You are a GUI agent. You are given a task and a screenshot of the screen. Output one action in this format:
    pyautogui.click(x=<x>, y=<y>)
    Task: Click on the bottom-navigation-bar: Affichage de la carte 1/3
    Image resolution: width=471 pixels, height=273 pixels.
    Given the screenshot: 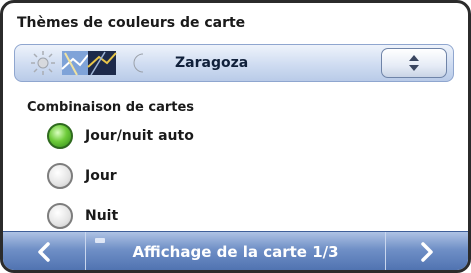 What is the action you would take?
    pyautogui.click(x=235, y=250)
    